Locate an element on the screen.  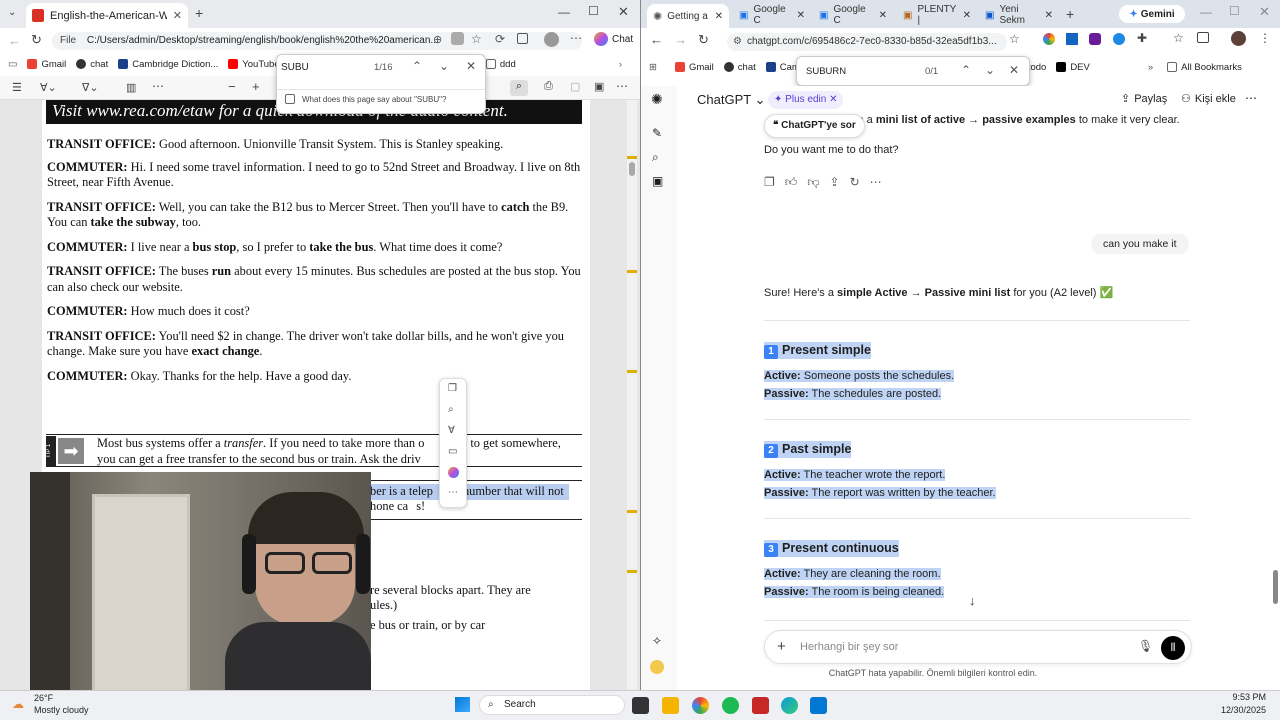
bookmark-ddd: ddd is located at coordinates (500, 64).